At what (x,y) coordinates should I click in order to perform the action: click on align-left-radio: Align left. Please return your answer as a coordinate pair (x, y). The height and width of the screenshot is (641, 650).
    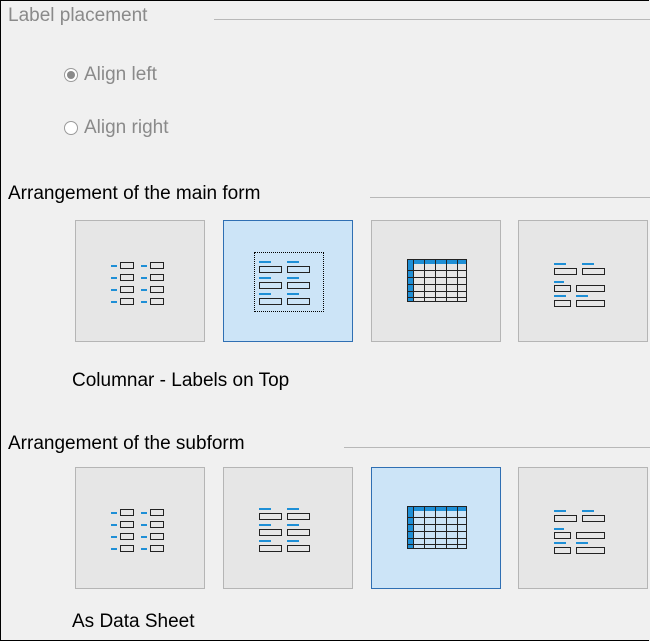
    Looking at the image, I should click on (110, 75).